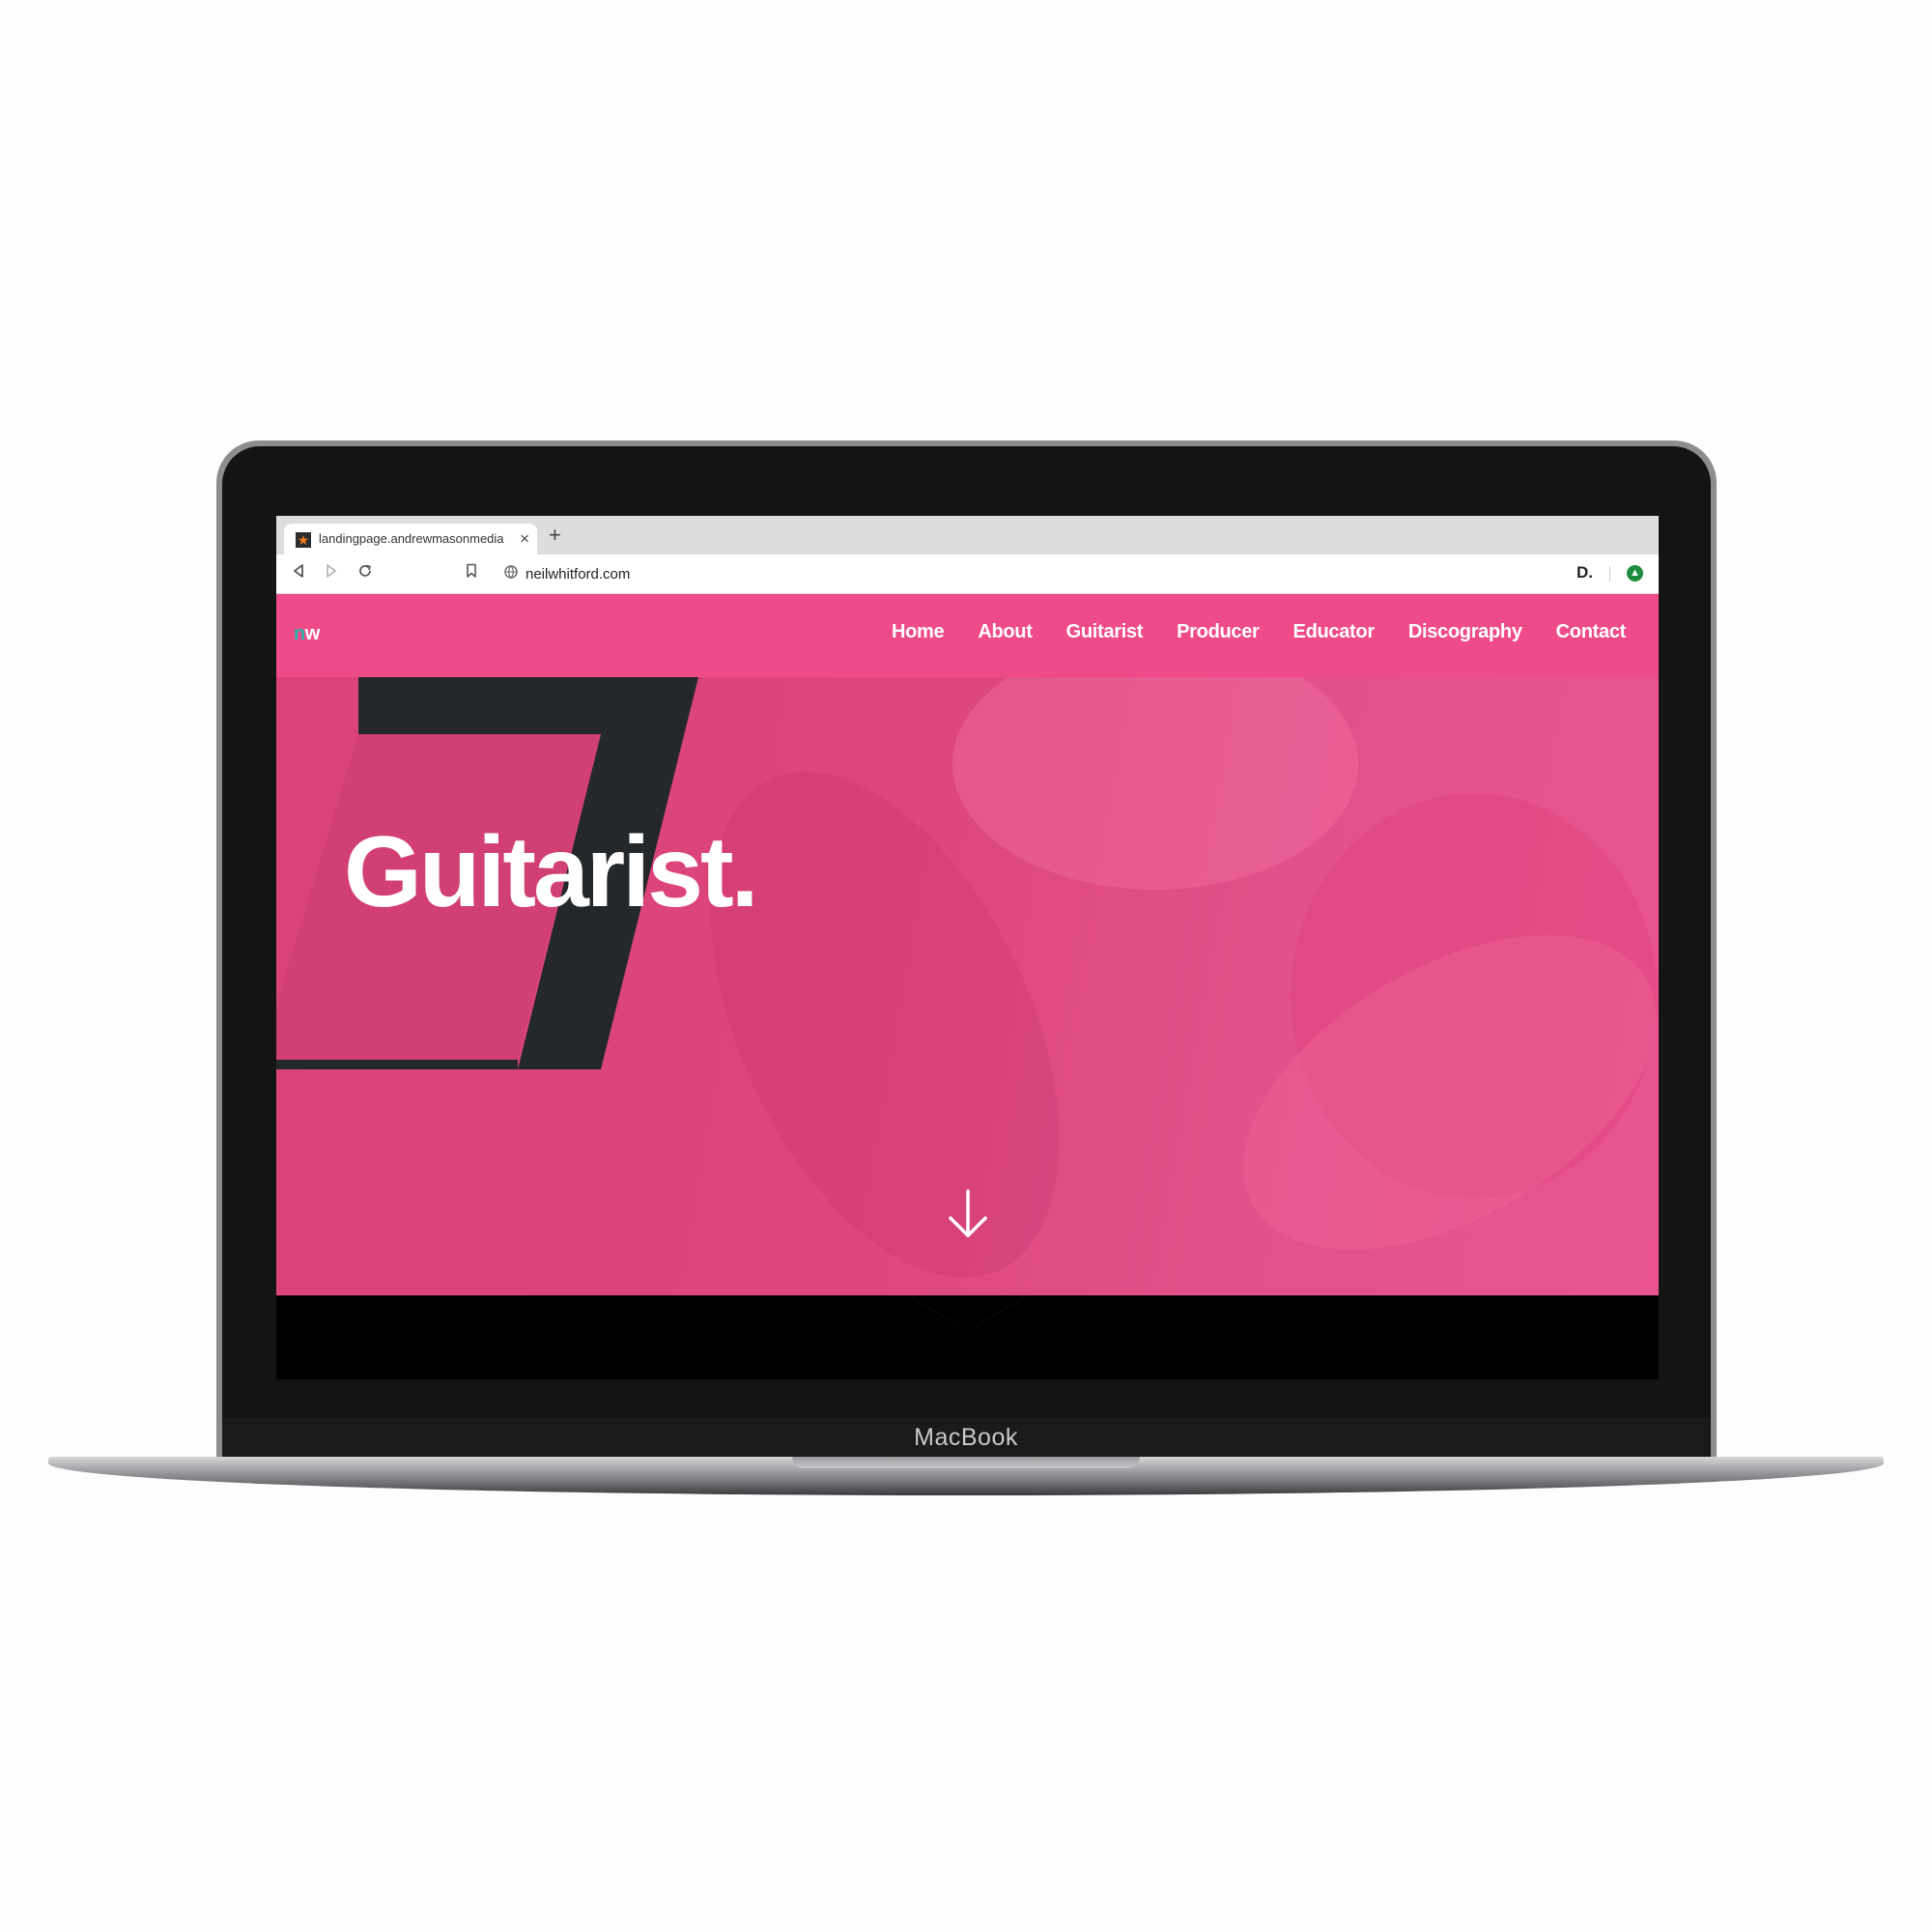 This screenshot has width=1932, height=1932. I want to click on back-icon, so click(298, 573).